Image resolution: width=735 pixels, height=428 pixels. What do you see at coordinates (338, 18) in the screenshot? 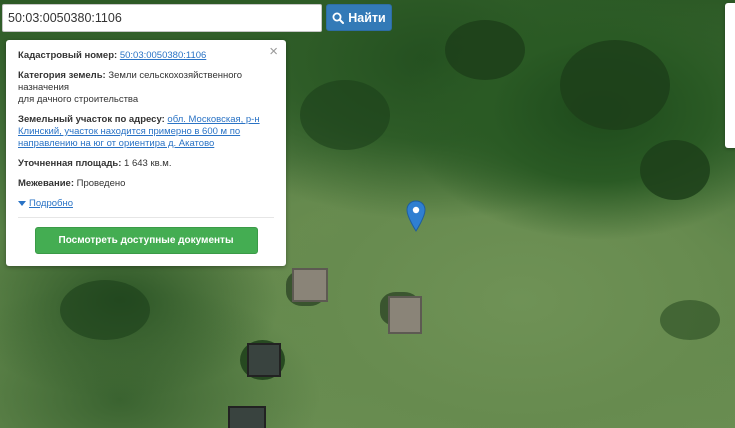
I see `magnifier-icon` at bounding box center [338, 18].